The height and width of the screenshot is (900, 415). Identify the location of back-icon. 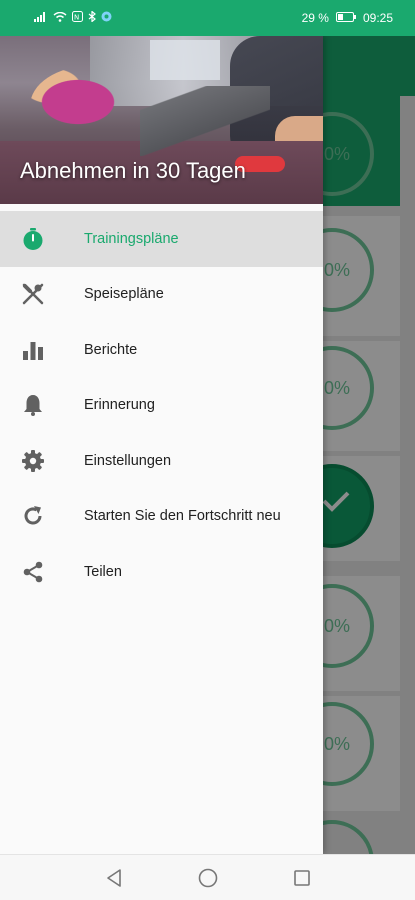
(114, 878).